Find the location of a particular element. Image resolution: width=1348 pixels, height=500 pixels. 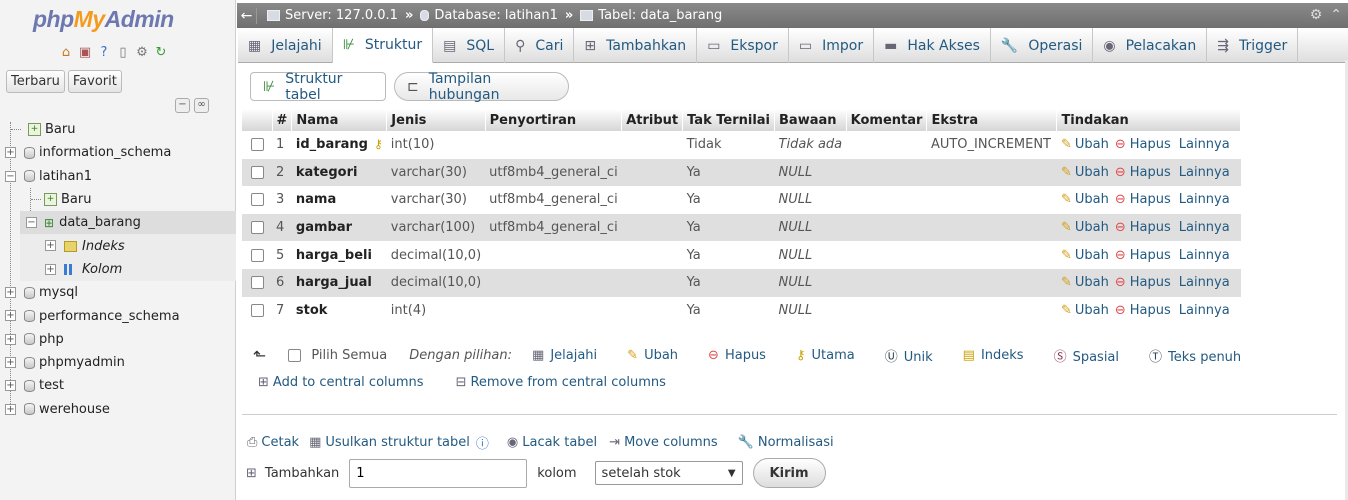

track-table-link: ◉ Lacak tabel is located at coordinates (552, 442).